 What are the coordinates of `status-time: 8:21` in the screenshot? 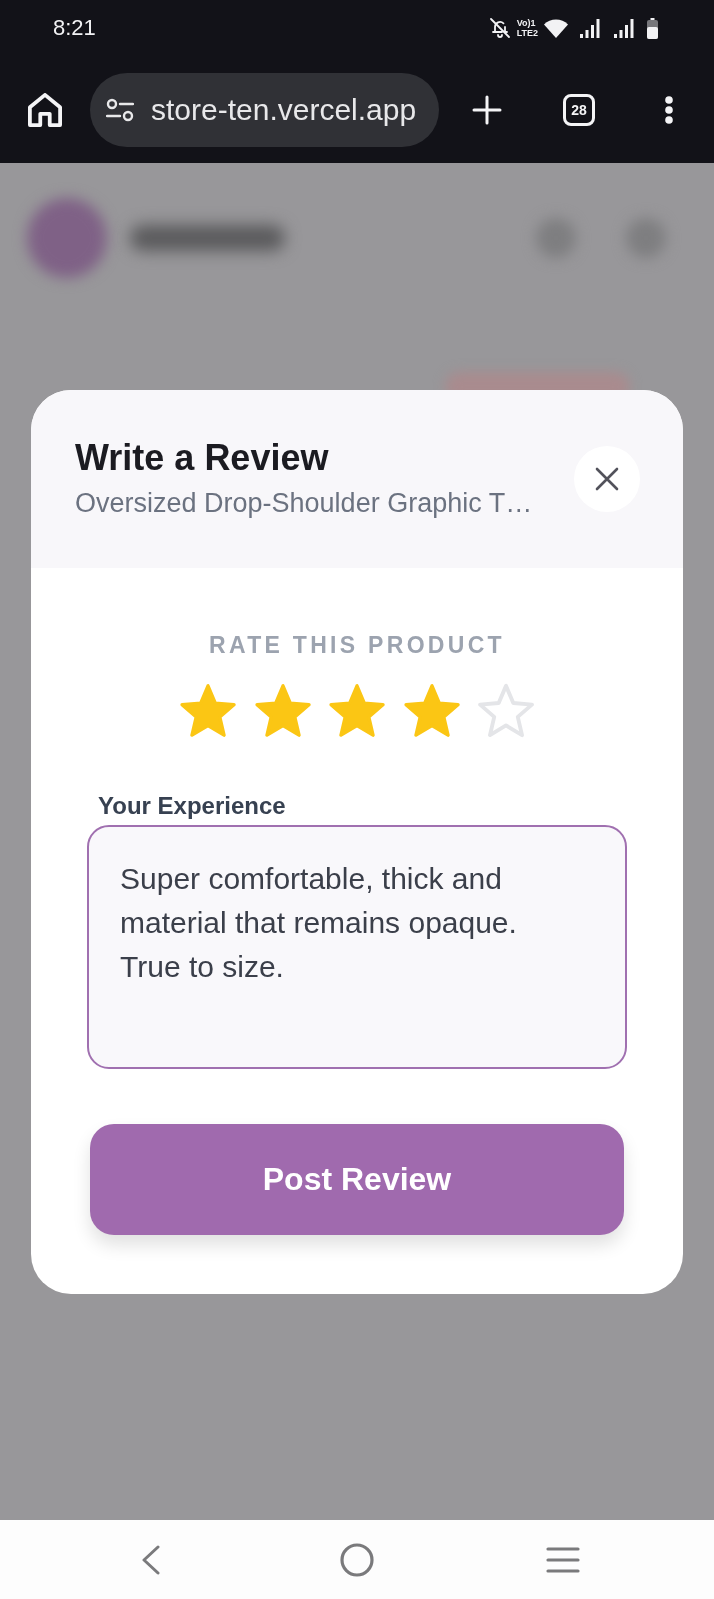 It's located at (74, 28).